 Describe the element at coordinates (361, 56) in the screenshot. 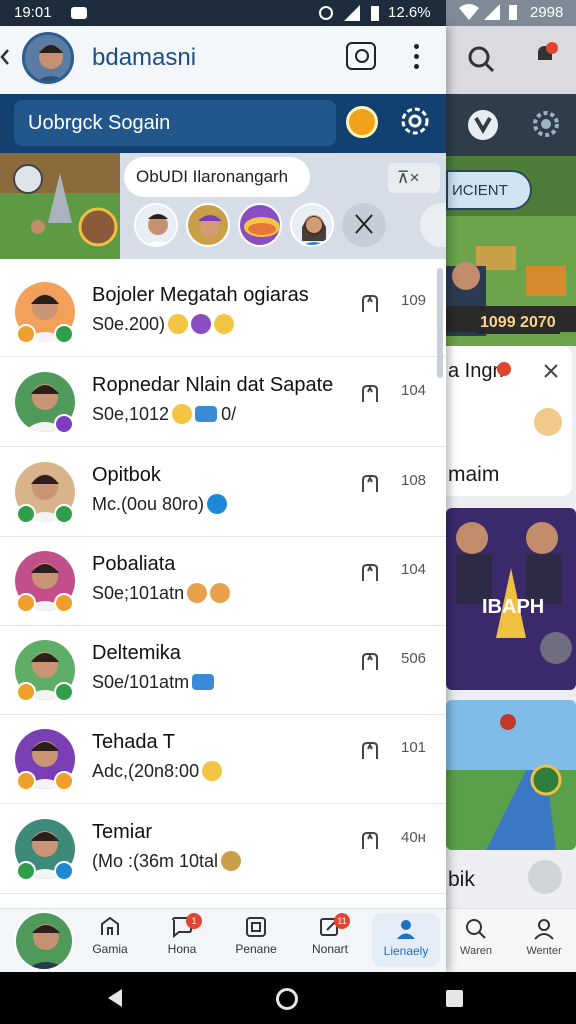

I see `camera-button` at that location.